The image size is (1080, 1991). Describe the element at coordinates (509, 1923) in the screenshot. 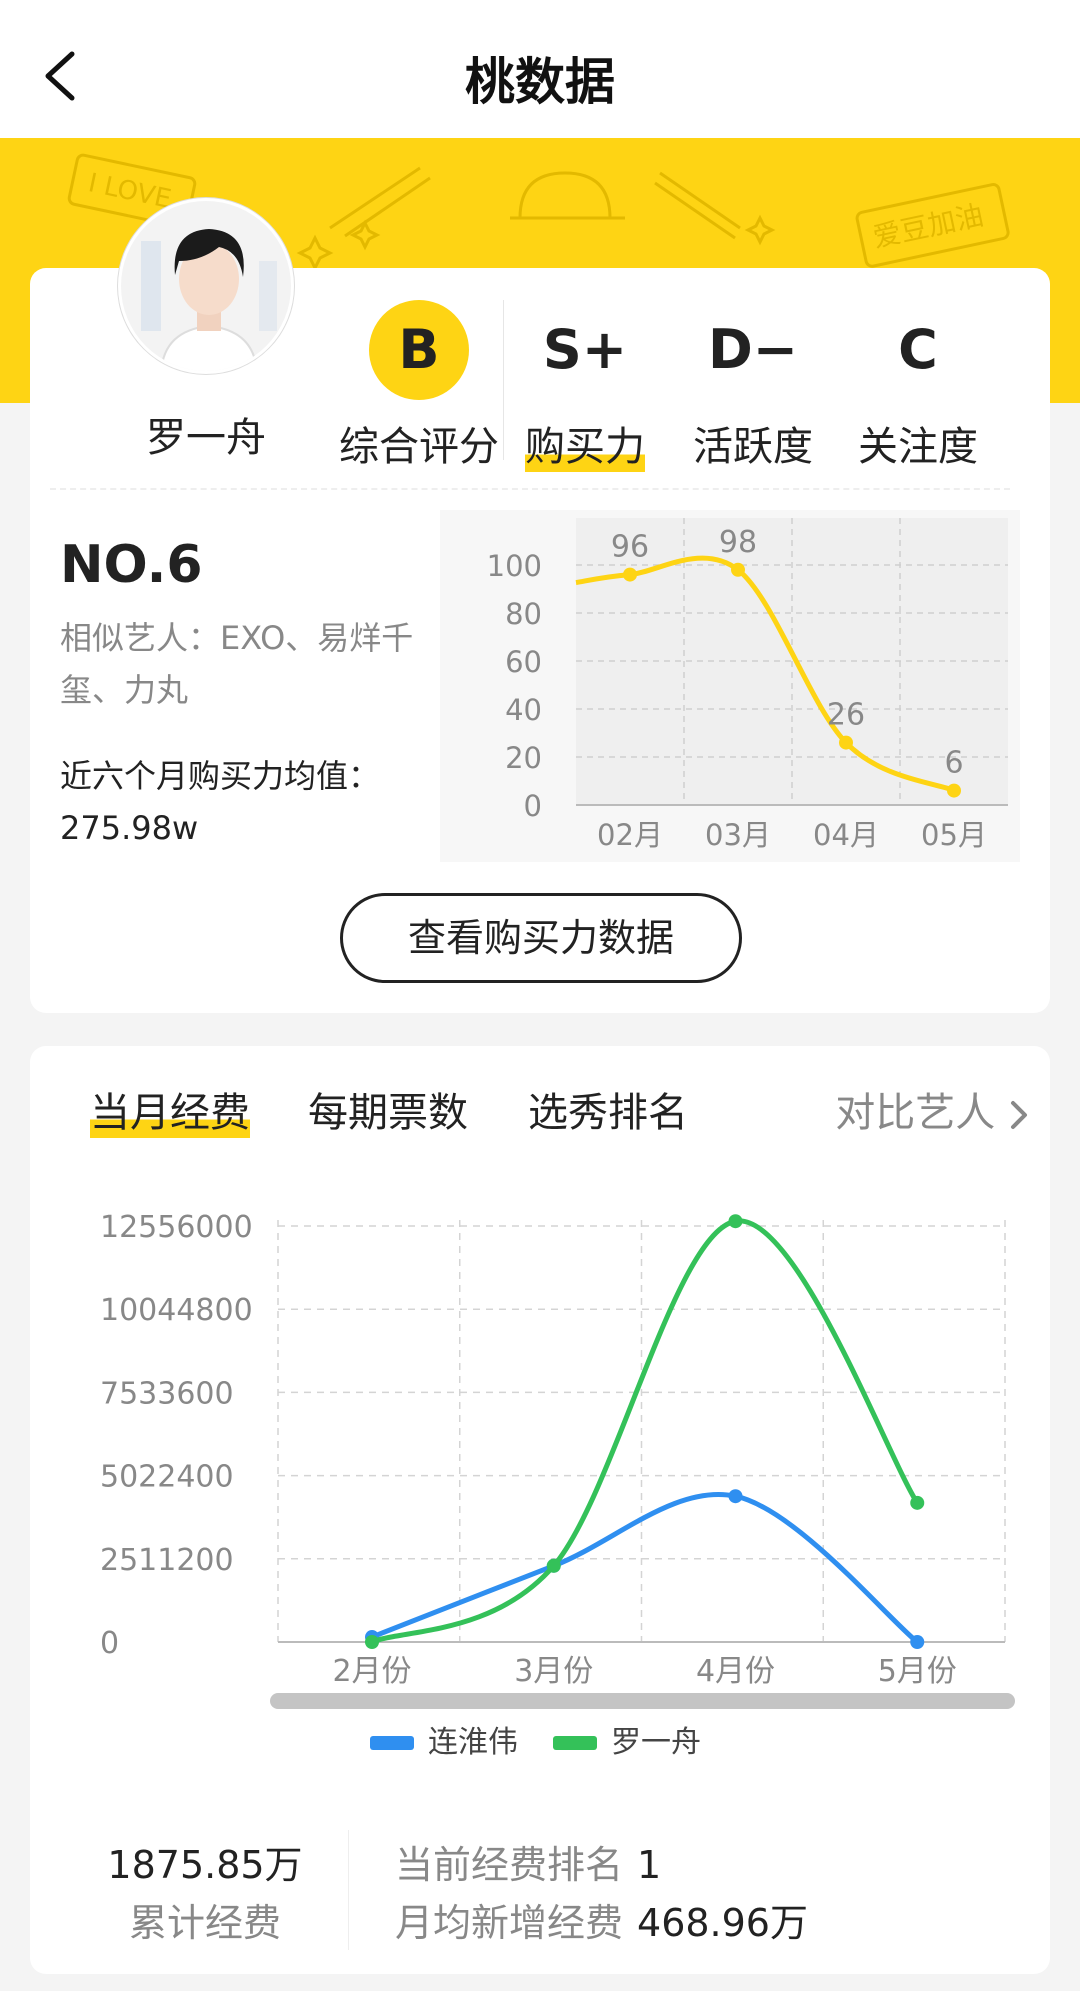

I see `monthly-new-label: 月均新增经费` at that location.